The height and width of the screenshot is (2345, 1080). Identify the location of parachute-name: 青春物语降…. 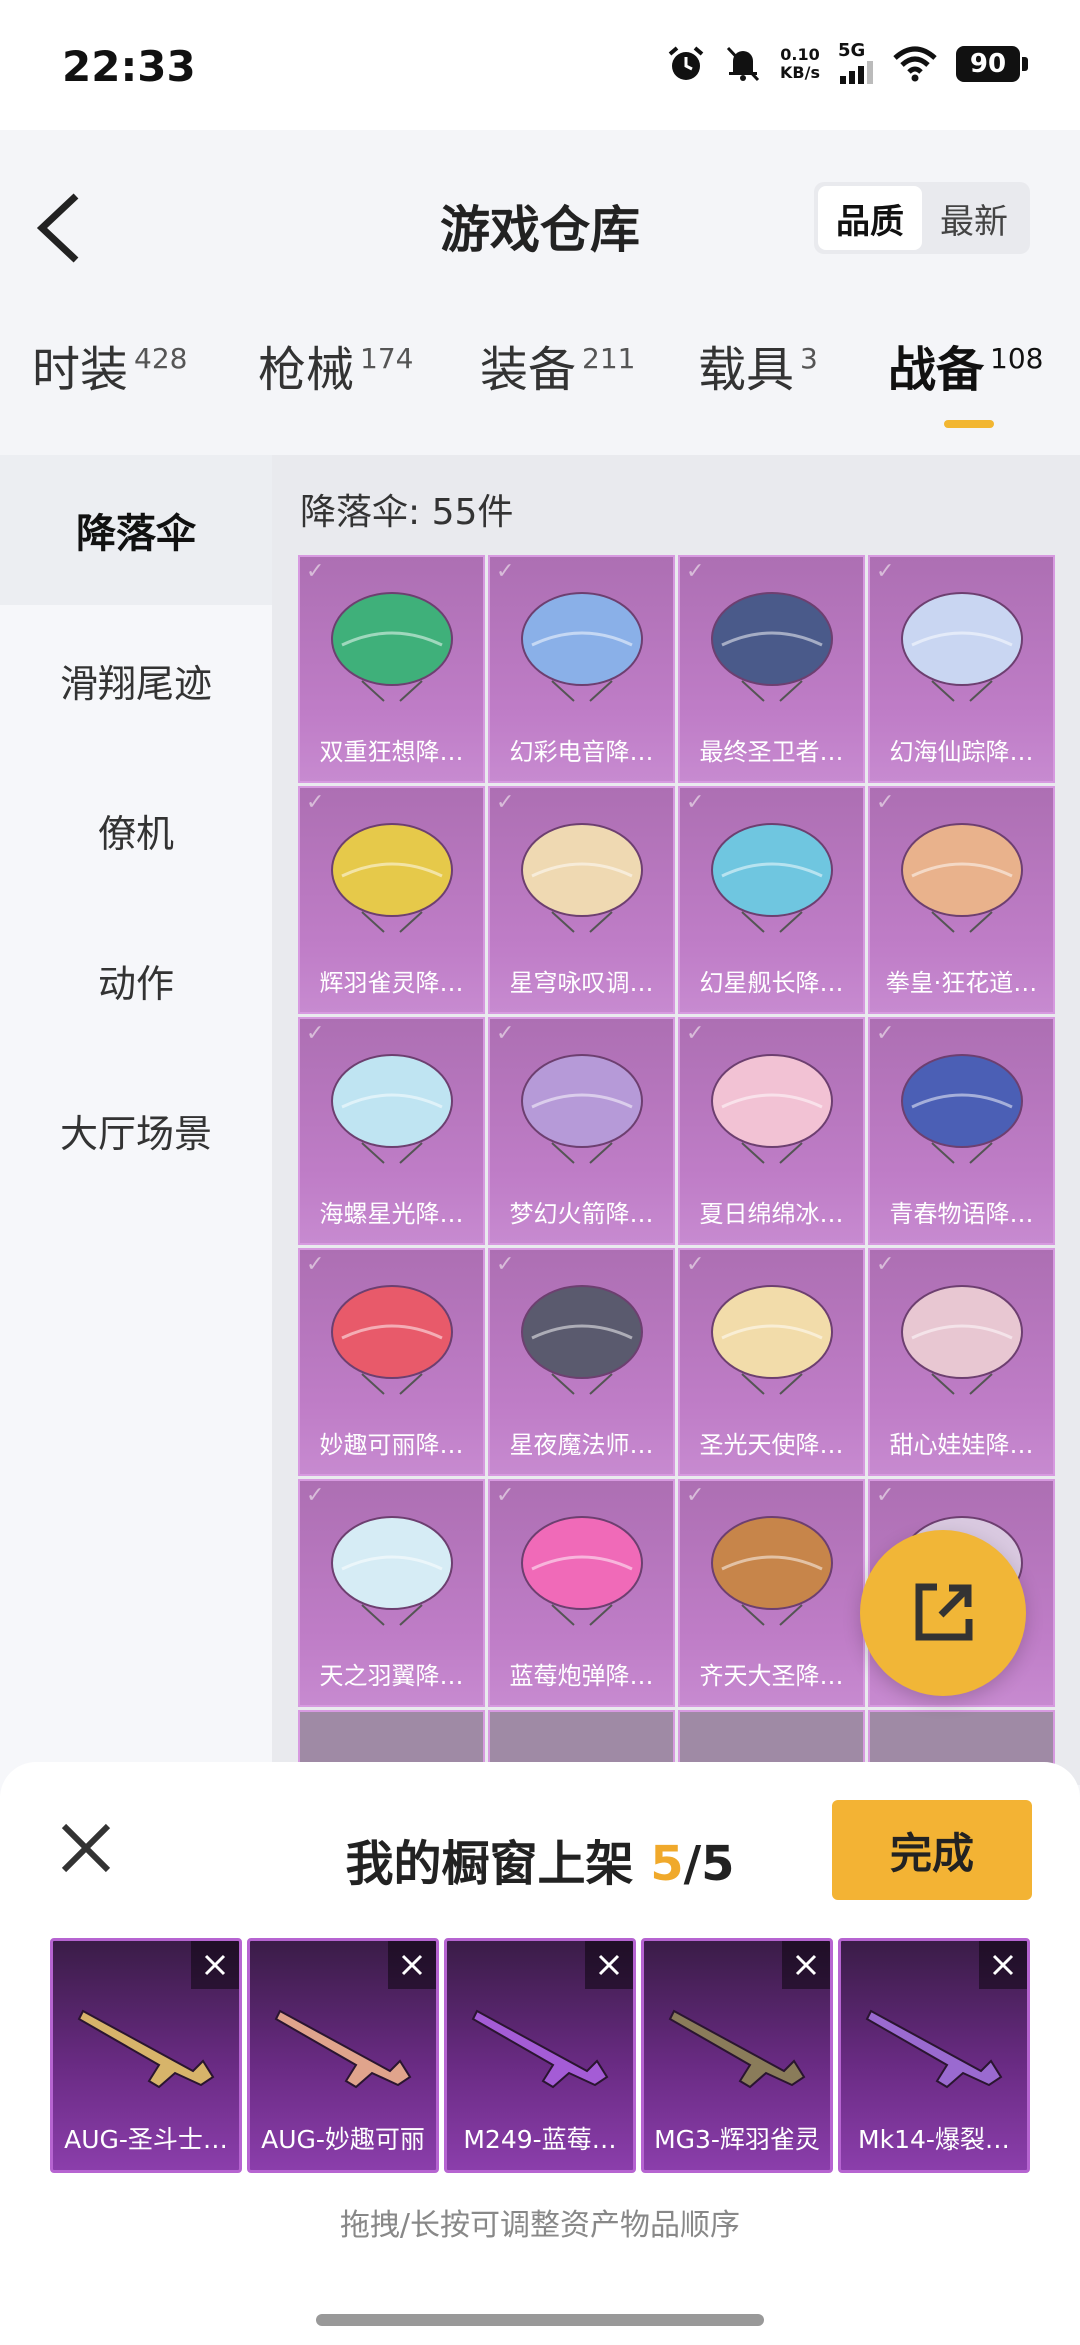
(961, 1214).